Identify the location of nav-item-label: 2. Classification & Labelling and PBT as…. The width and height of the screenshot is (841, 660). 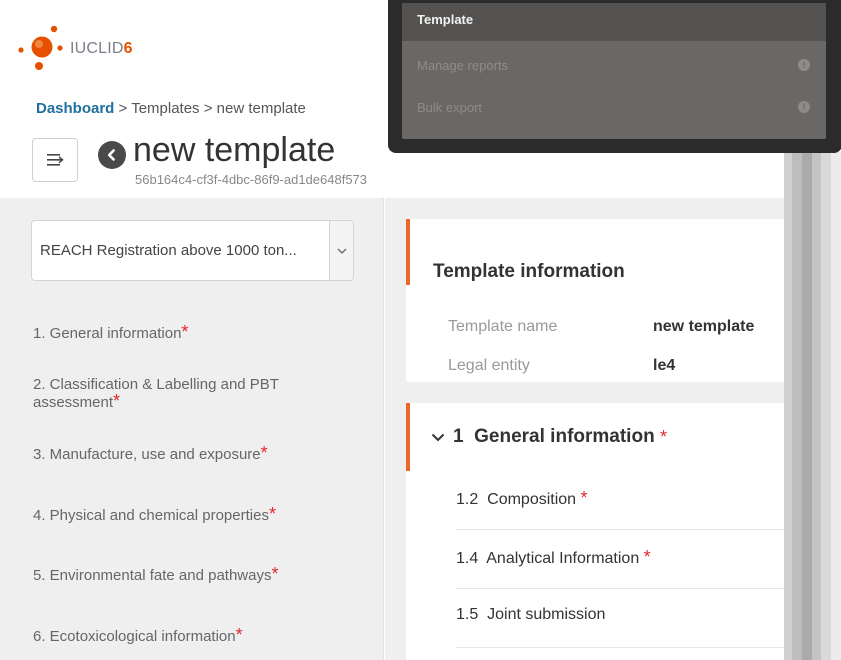
(156, 393).